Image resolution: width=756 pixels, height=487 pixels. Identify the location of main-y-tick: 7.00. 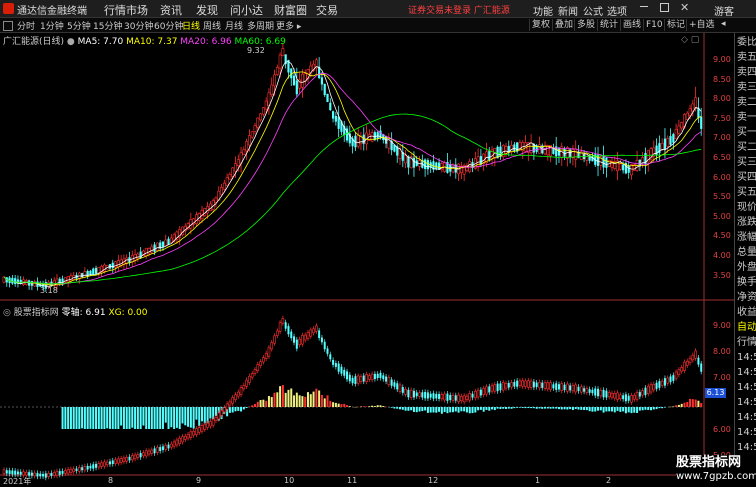
(722, 138).